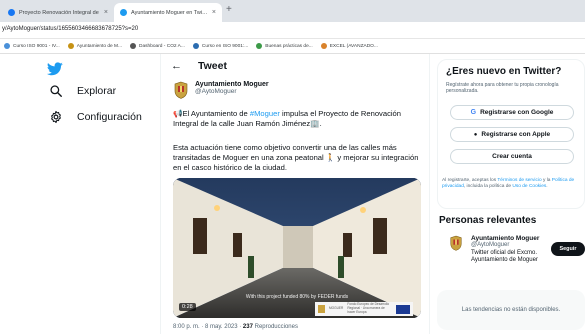 The height and width of the screenshot is (334, 585). Describe the element at coordinates (11, 12) in the screenshot. I see `facebook-favicon-icon` at that location.